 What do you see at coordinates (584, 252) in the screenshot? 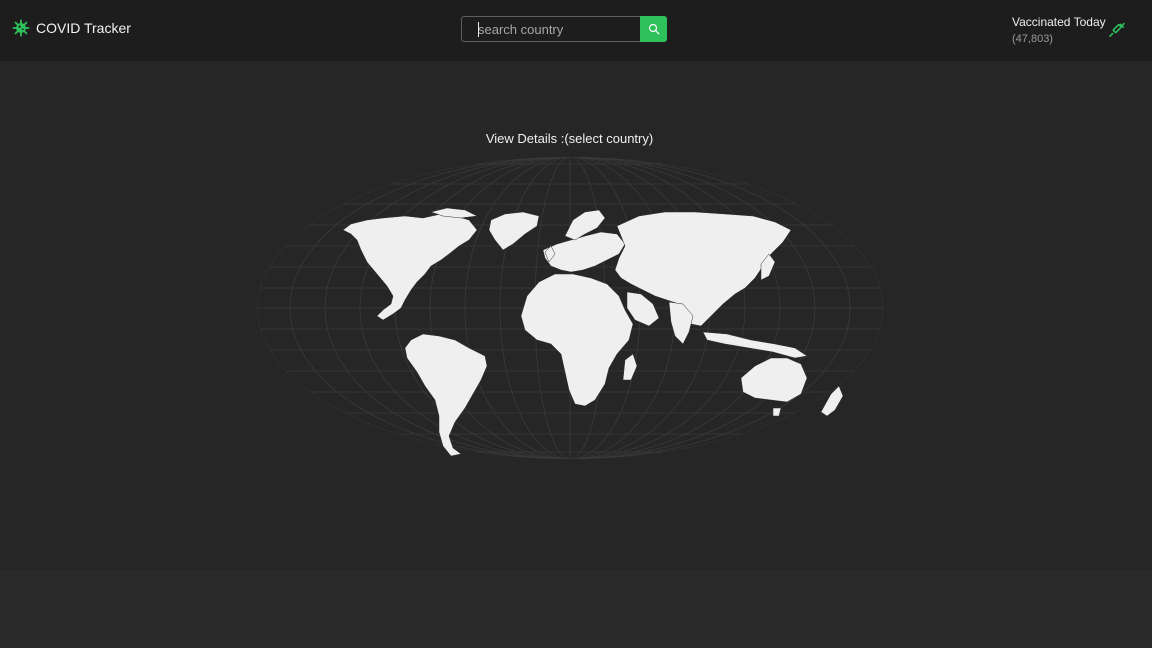
I see `europe` at bounding box center [584, 252].